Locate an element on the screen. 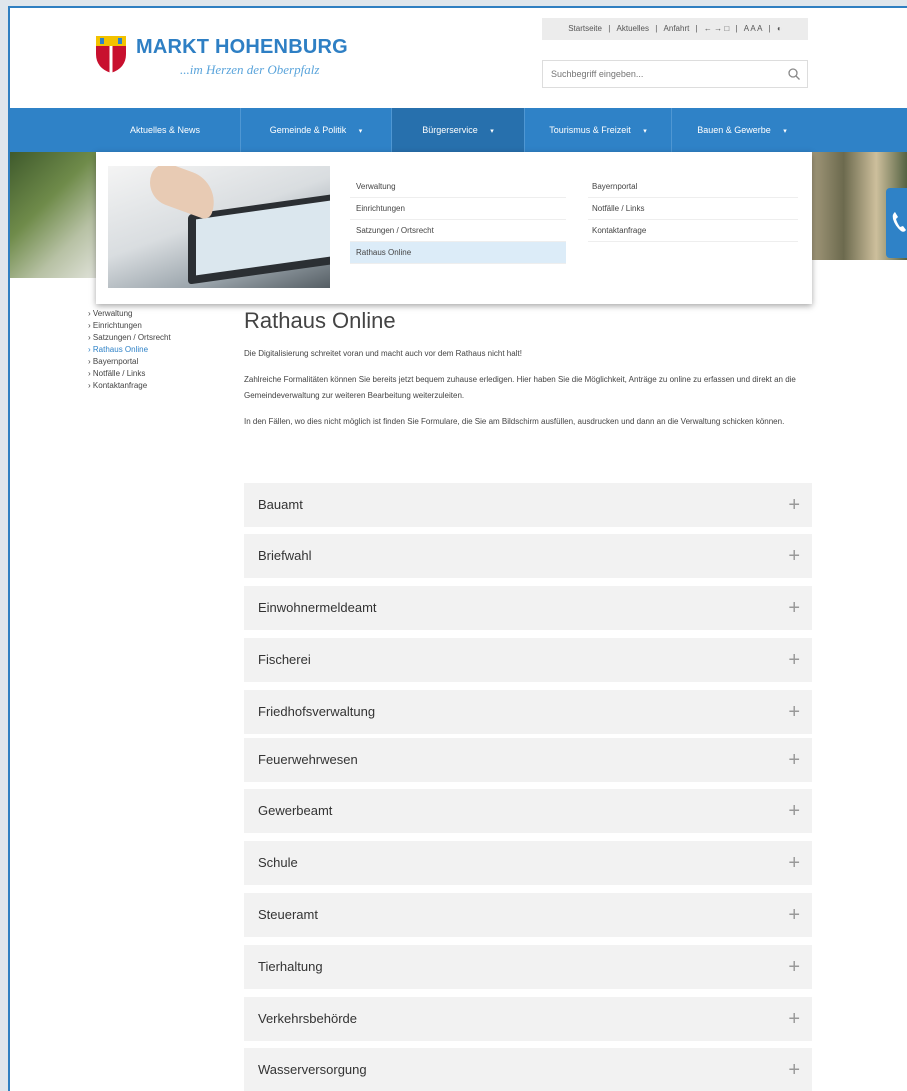 This screenshot has width=907, height=1091. accordion-item-einwohnermeldeamt: Einwohnermeldeamt + is located at coordinates (528, 608).